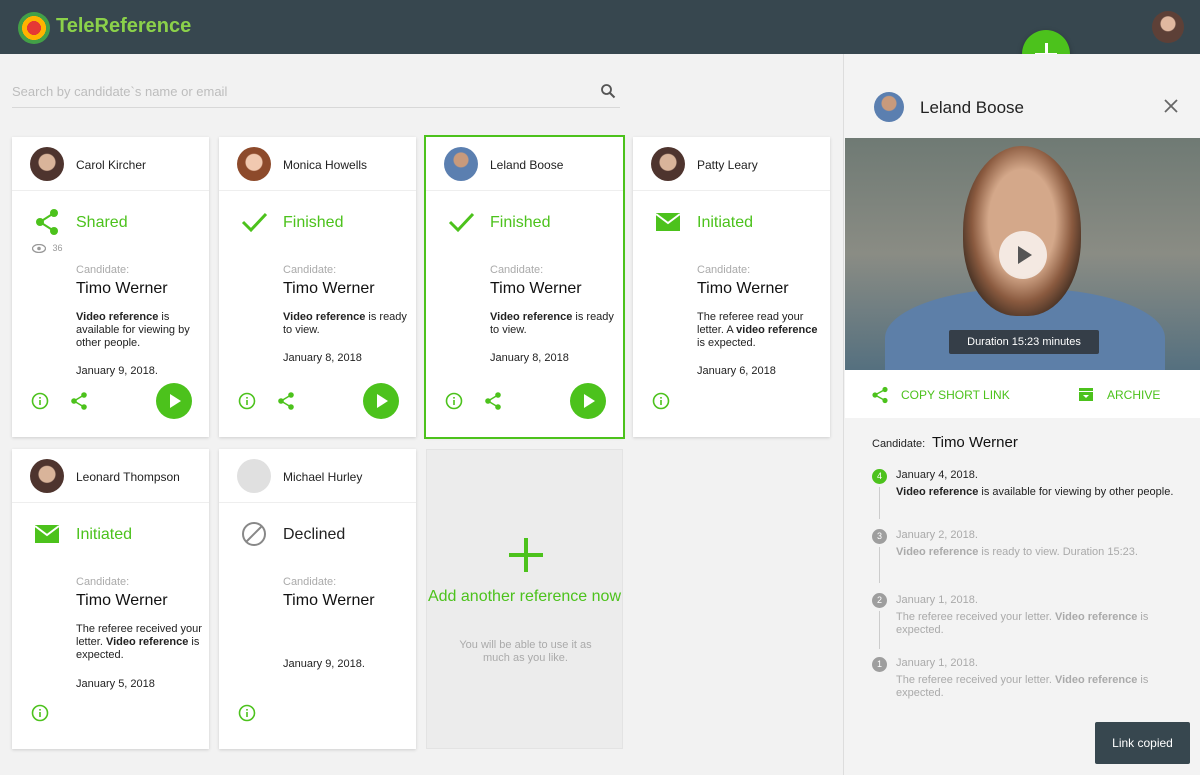 This screenshot has height=775, width=1200. Describe the element at coordinates (608, 91) in the screenshot. I see `search-icon` at that location.